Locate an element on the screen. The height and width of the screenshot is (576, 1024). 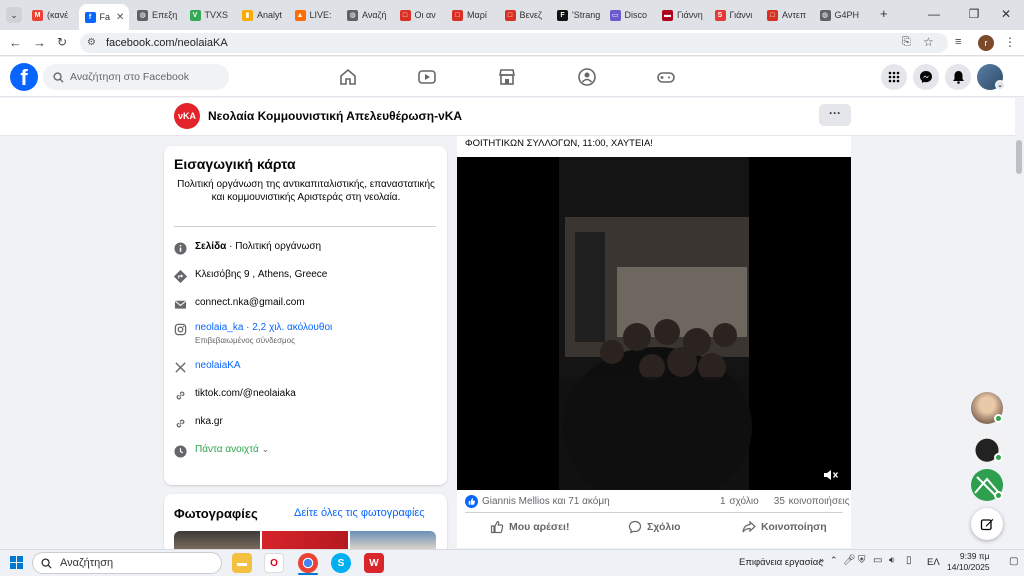
facebook-search-input: Αναζήτηση στο Facebook is located at coordinates (136, 77).